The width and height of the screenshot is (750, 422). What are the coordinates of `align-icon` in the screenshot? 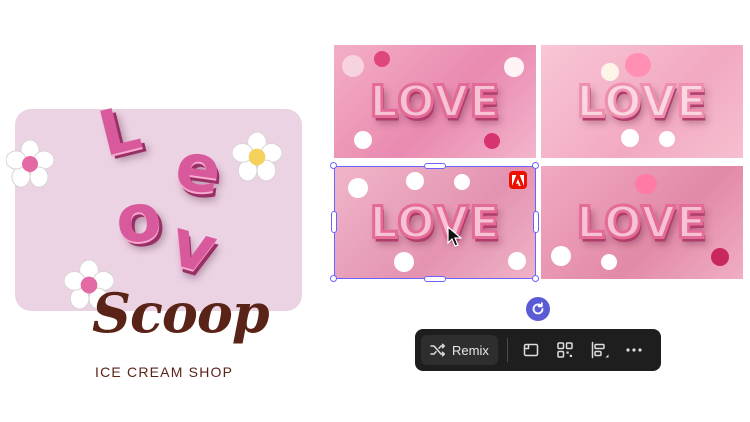 It's located at (600, 350).